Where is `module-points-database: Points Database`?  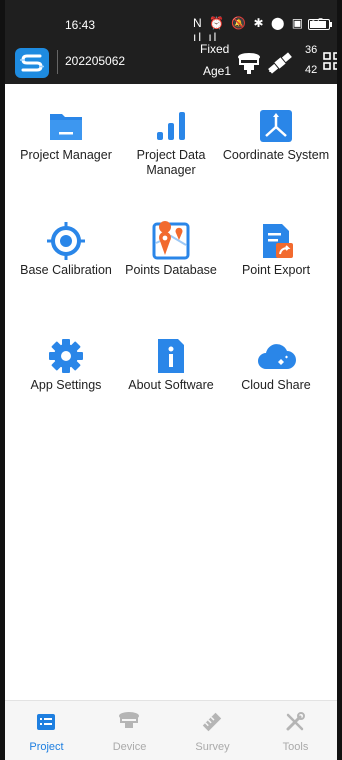
module-points-database: Points Database is located at coordinates (171, 249).